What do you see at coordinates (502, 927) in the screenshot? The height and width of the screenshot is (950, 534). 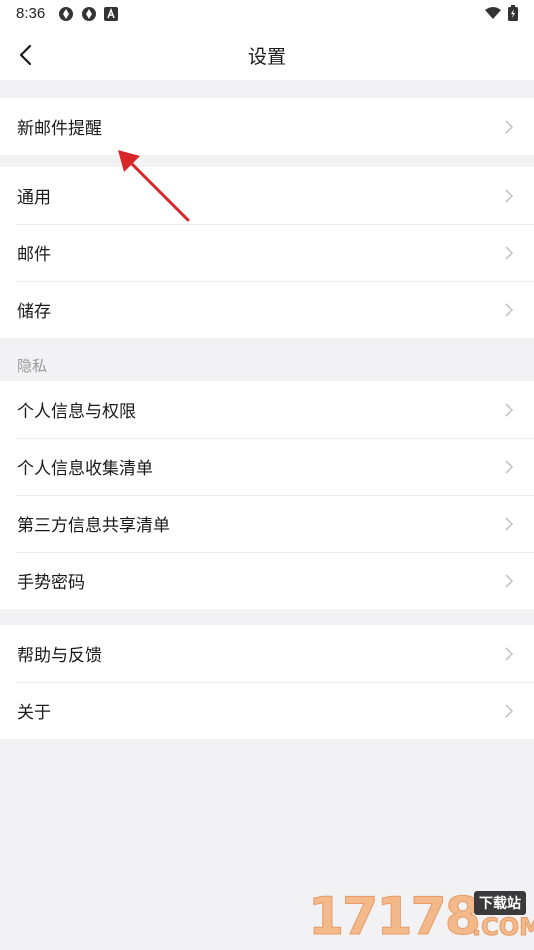 I see `watermark-suffix: .COM` at bounding box center [502, 927].